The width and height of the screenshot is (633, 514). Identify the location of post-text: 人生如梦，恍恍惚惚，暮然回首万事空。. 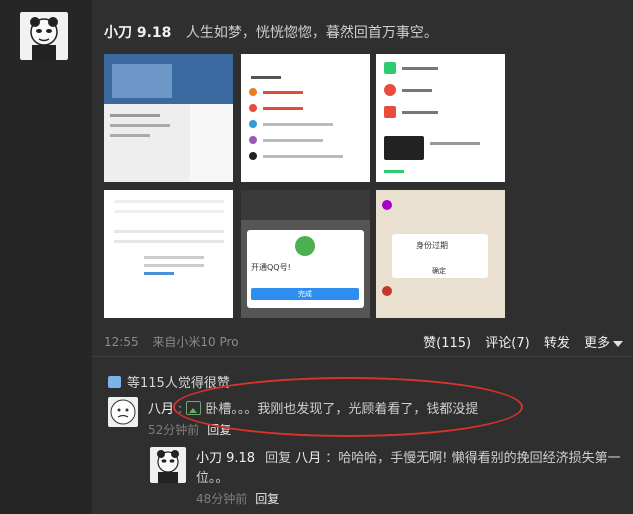
(311, 33).